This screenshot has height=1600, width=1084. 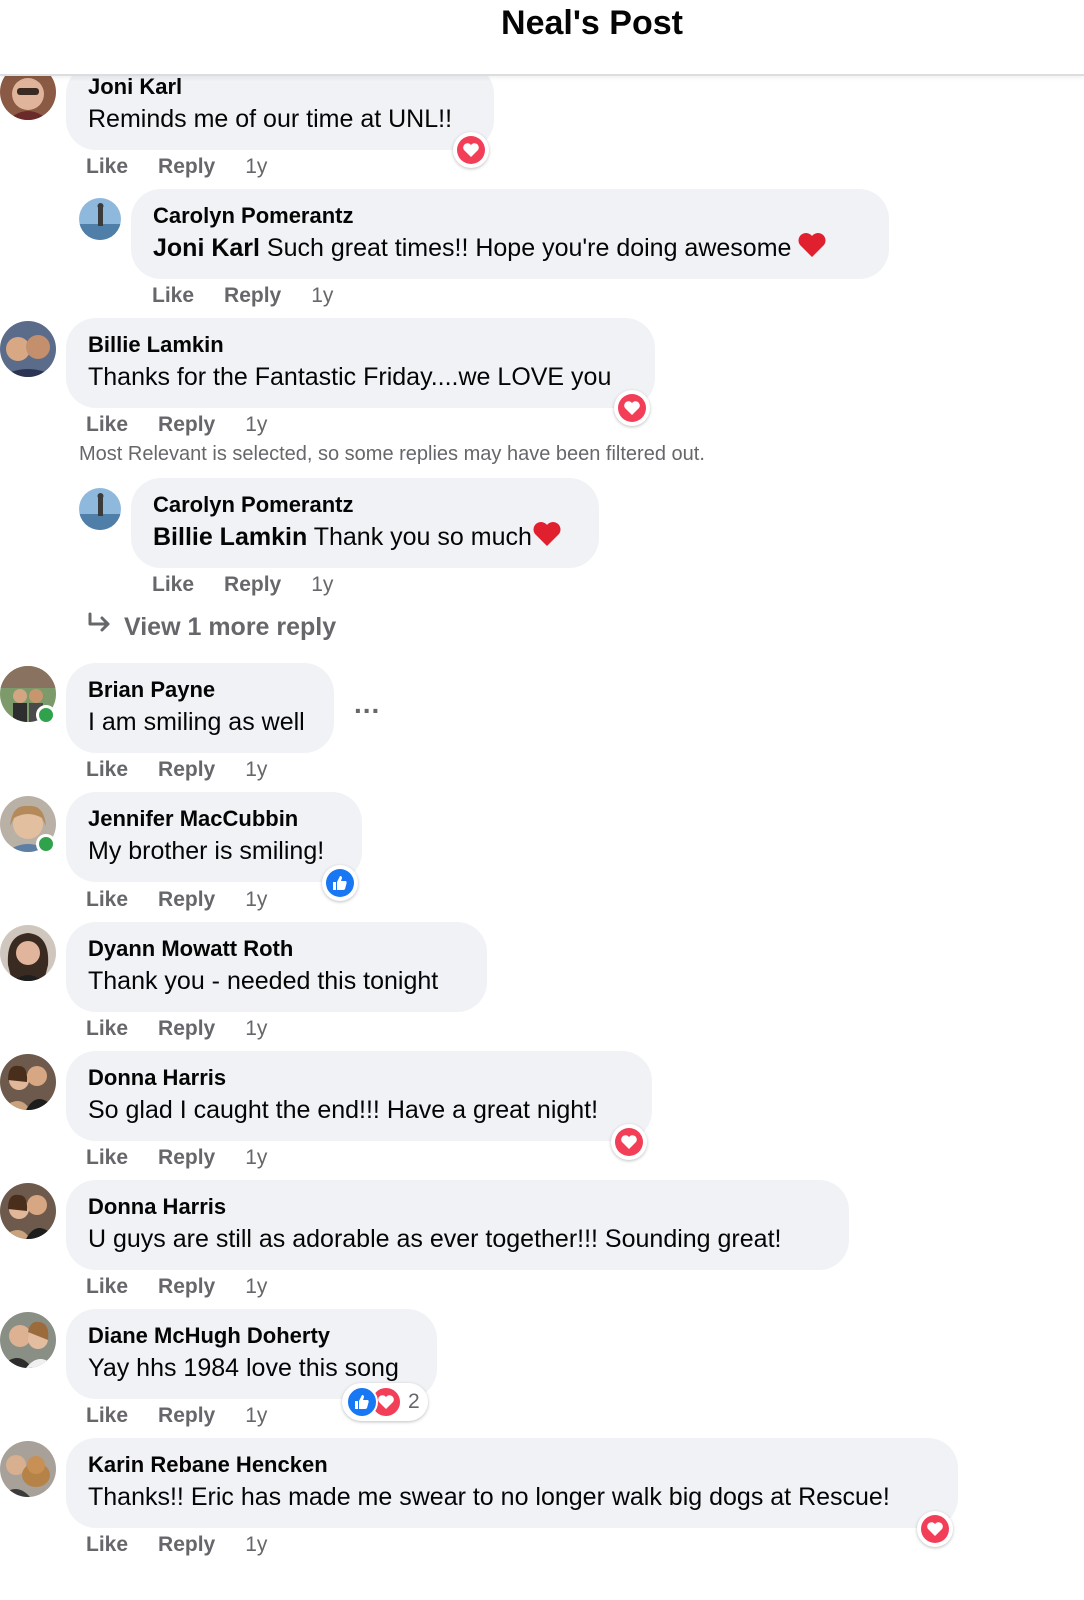 What do you see at coordinates (214, 819) in the screenshot?
I see `comment-author: Jennifer MacCubbin` at bounding box center [214, 819].